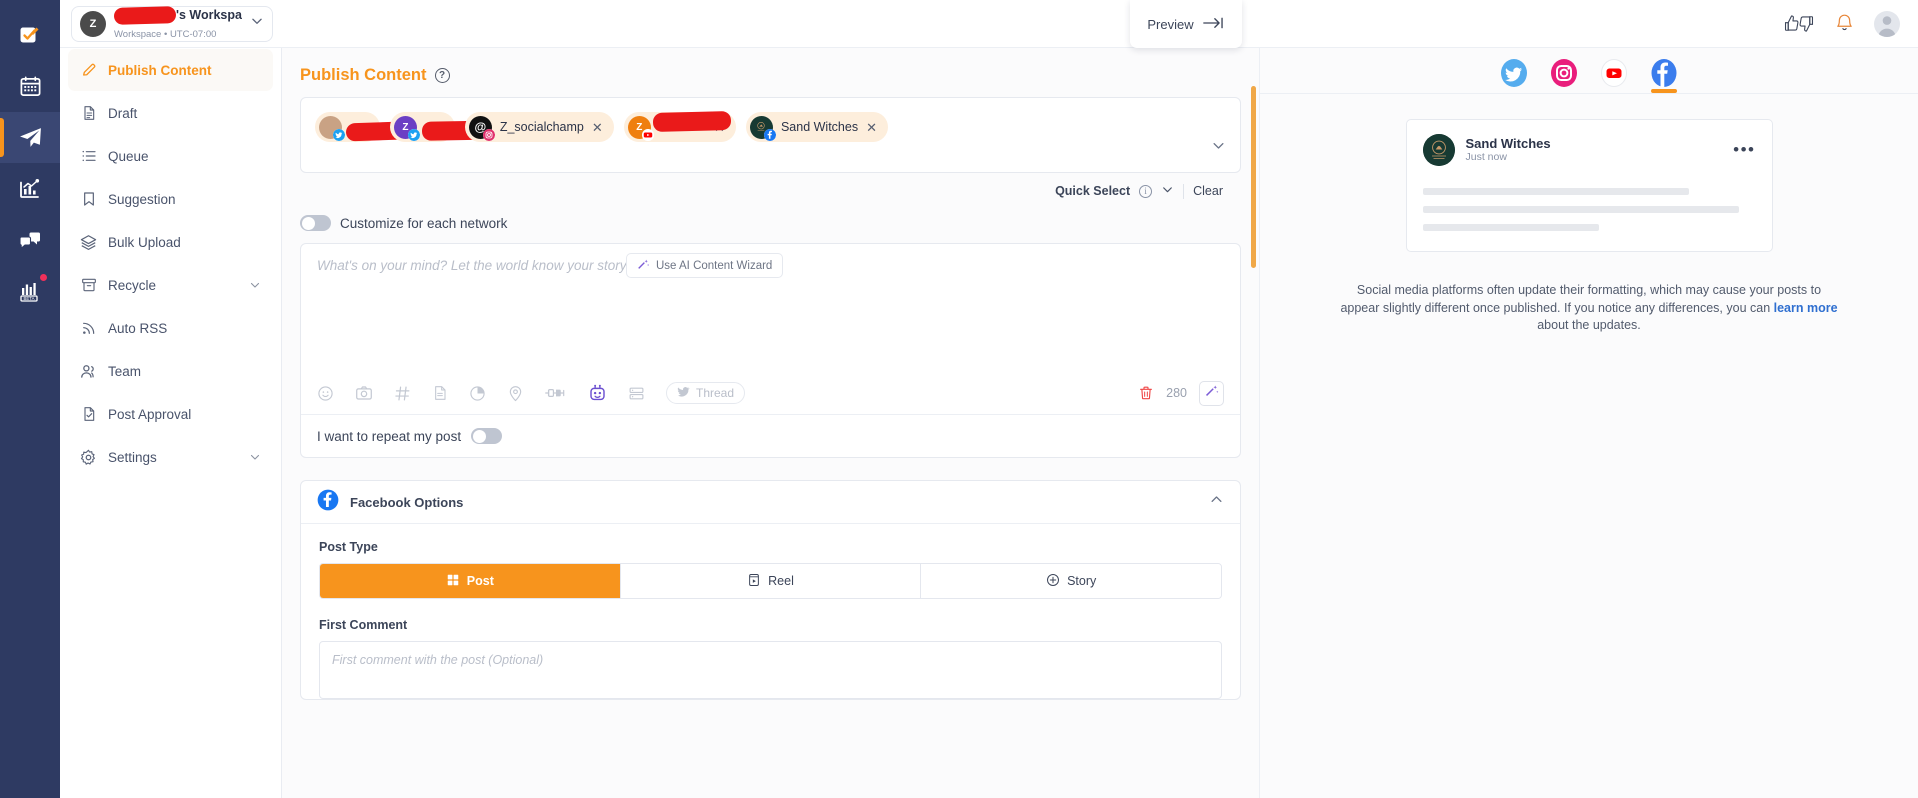 The height and width of the screenshot is (798, 1918). Describe the element at coordinates (30, 290) in the screenshot. I see `rail-item-reports-beta: BETA` at that location.